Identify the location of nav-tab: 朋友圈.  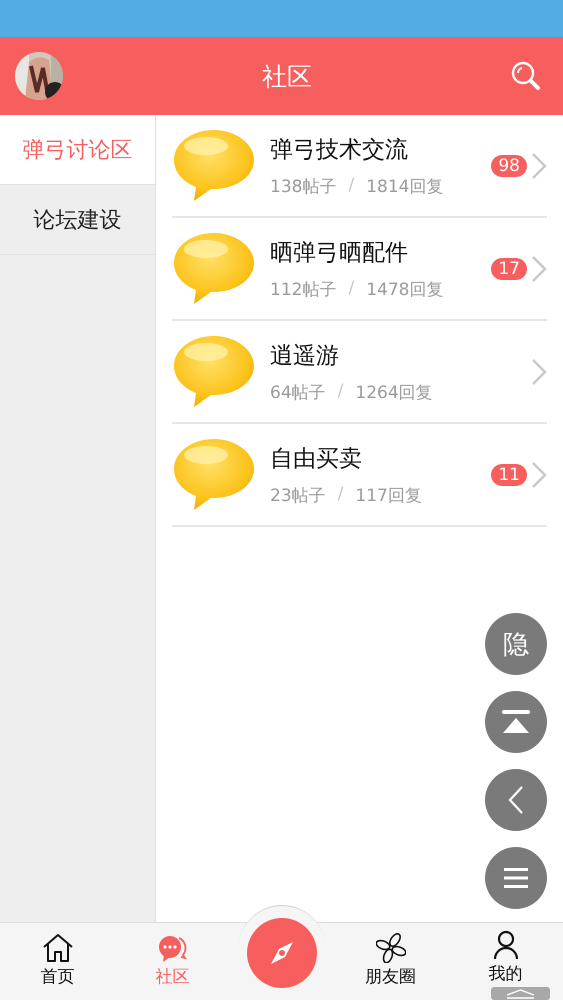
(390, 961).